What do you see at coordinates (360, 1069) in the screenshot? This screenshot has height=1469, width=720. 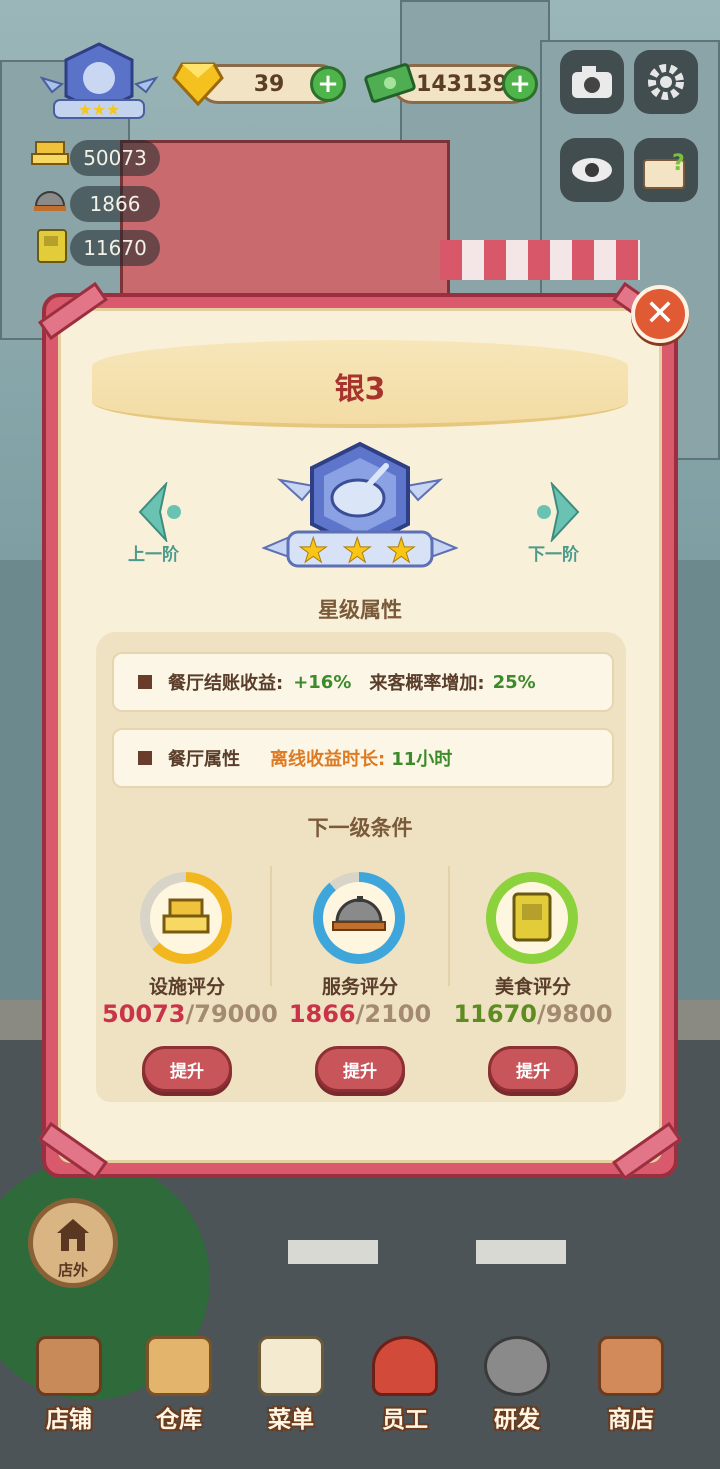 I see `upgrade-service-button: 提升` at bounding box center [360, 1069].